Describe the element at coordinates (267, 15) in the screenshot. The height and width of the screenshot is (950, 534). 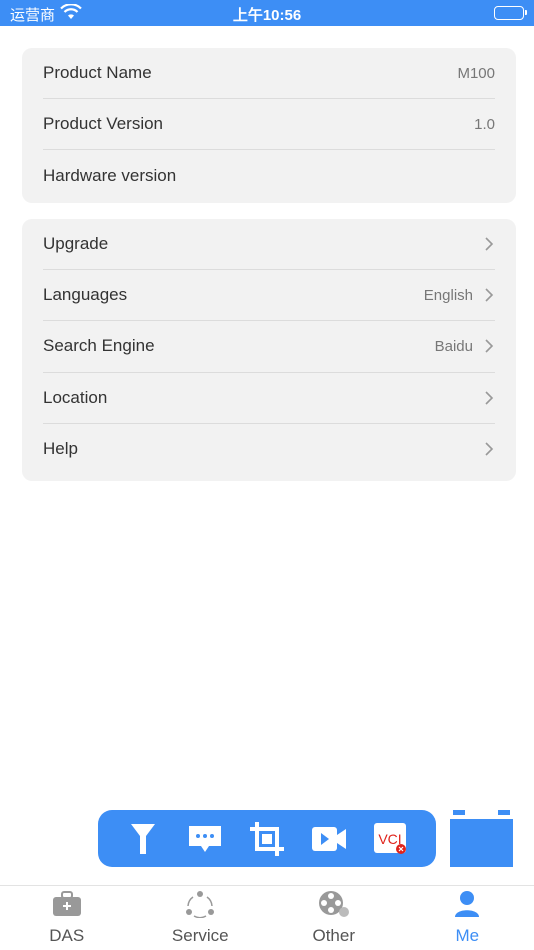
I see `status-time: 上午10:56` at that location.